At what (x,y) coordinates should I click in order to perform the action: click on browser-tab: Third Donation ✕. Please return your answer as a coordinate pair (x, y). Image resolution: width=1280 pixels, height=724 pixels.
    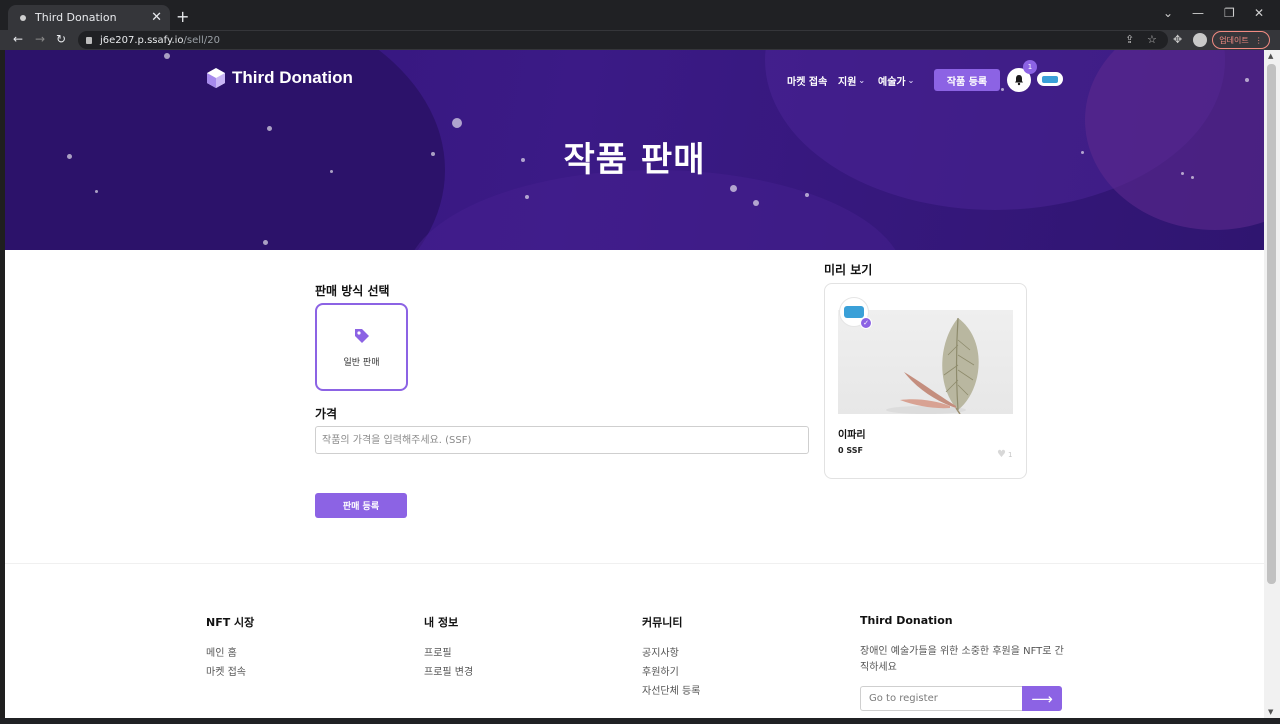
    Looking at the image, I should click on (89, 17).